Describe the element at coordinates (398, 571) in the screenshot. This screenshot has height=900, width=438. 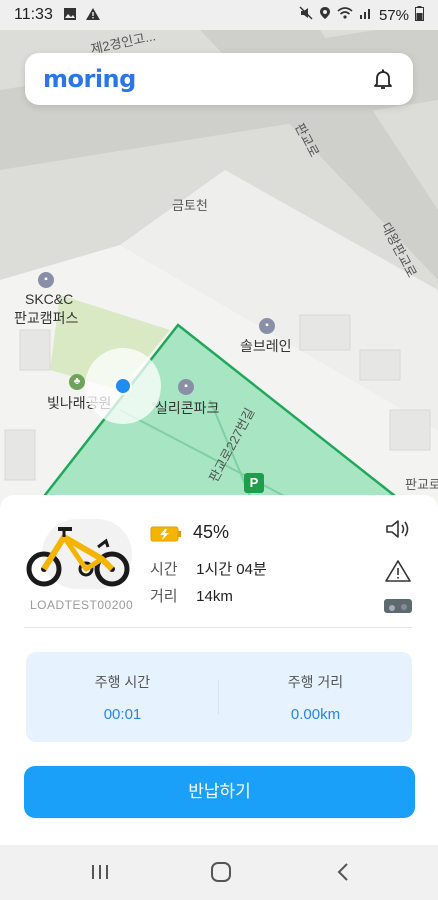
I see `warning-triangle-icon` at that location.